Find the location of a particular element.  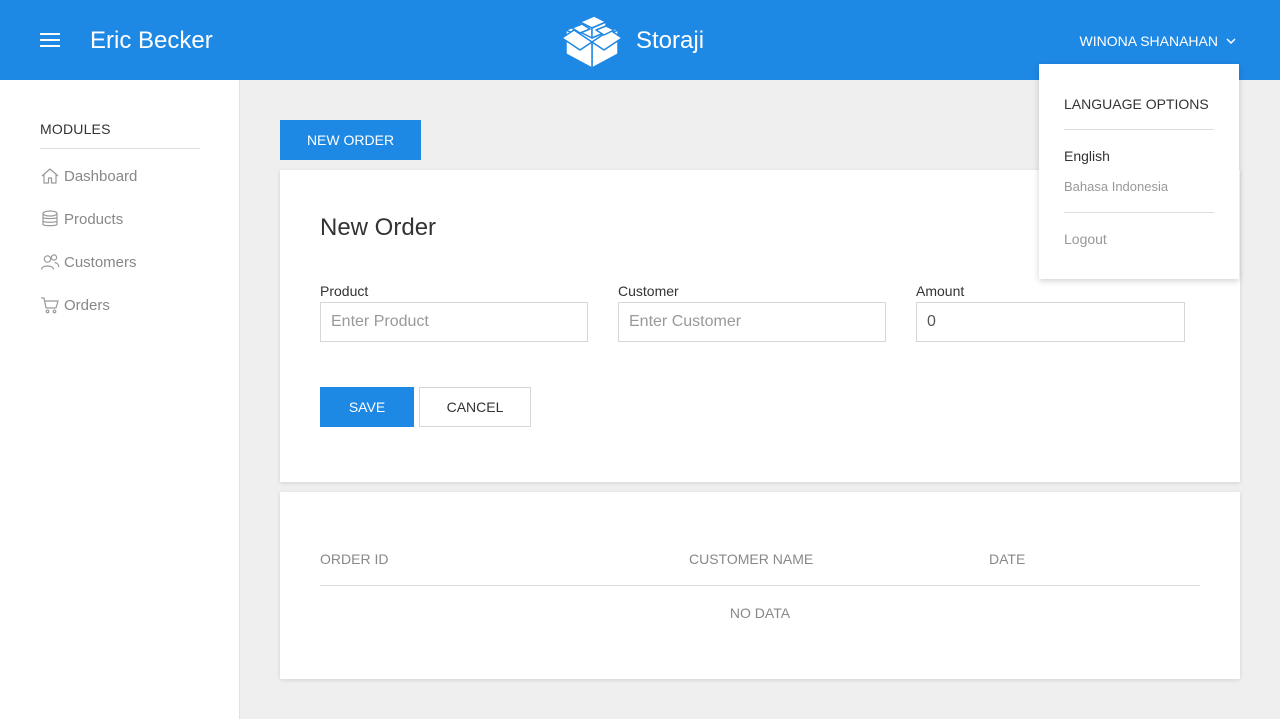

sidebar-divider is located at coordinates (120, 148).